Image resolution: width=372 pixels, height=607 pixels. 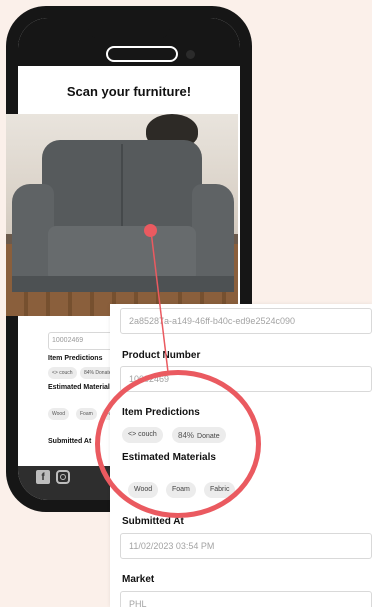 I want to click on facebook-icon: f, so click(x=43, y=477).